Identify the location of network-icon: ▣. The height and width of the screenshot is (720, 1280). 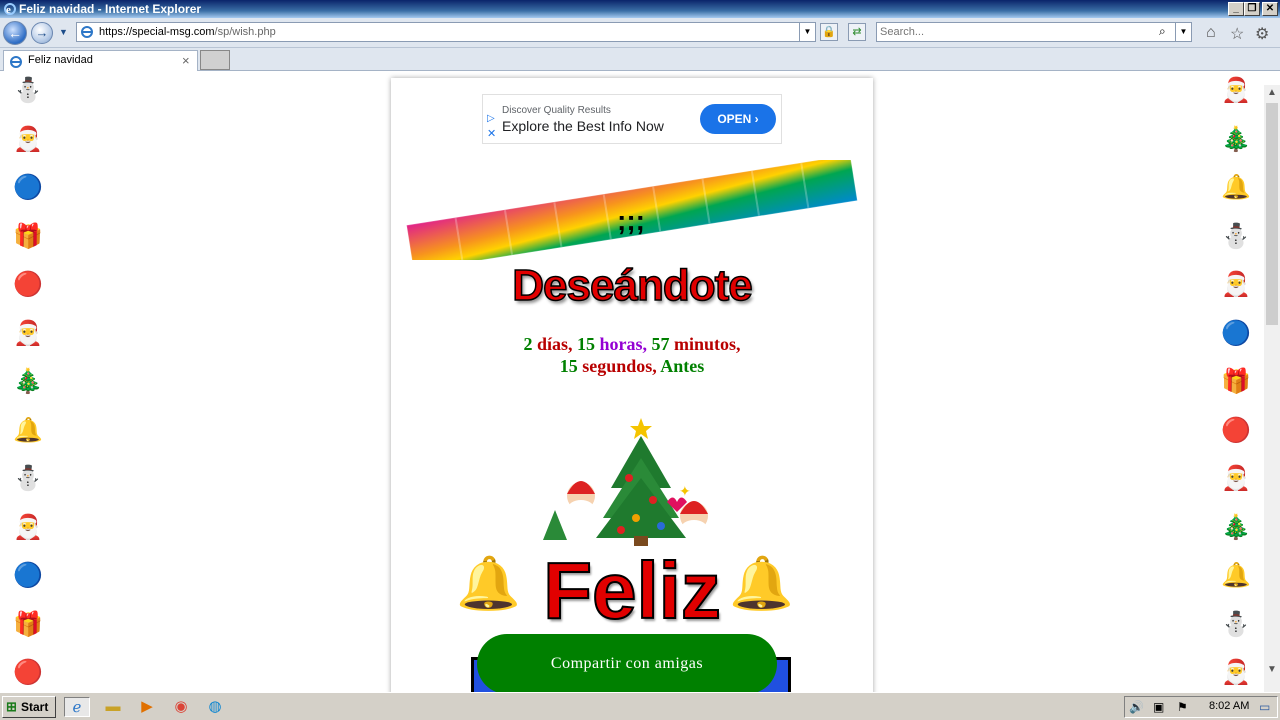
(1158, 707).